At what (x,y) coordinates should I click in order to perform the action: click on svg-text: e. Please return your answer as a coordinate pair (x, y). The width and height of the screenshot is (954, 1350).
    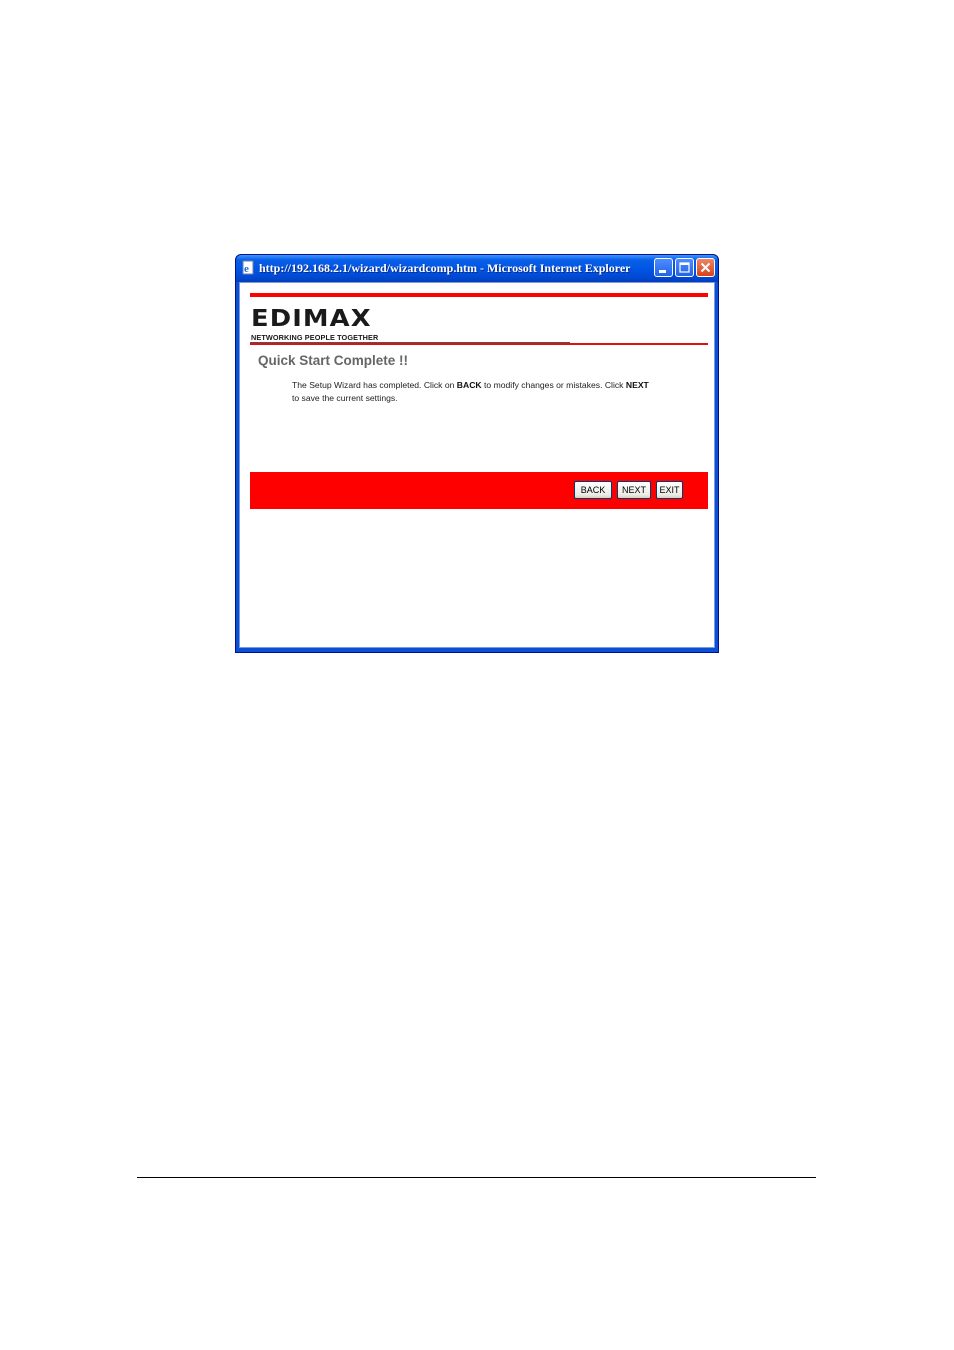
    Looking at the image, I should click on (246, 269).